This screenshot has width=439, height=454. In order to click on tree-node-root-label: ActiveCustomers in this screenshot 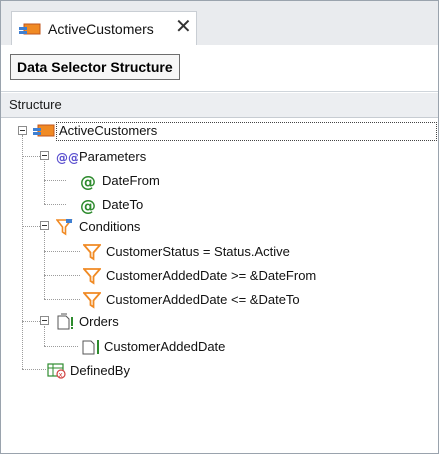, I will do `click(108, 130)`.